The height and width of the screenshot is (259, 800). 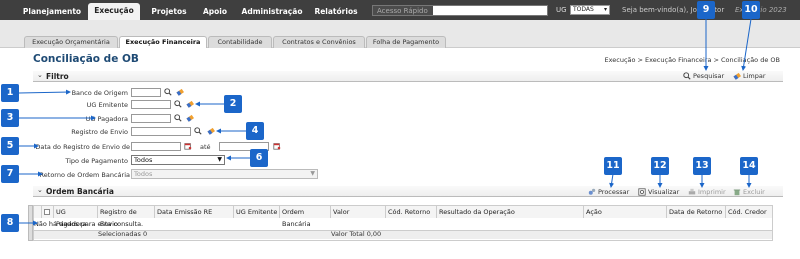 What do you see at coordinates (10, 223) in the screenshot?
I see `callout-8: 8` at bounding box center [10, 223].